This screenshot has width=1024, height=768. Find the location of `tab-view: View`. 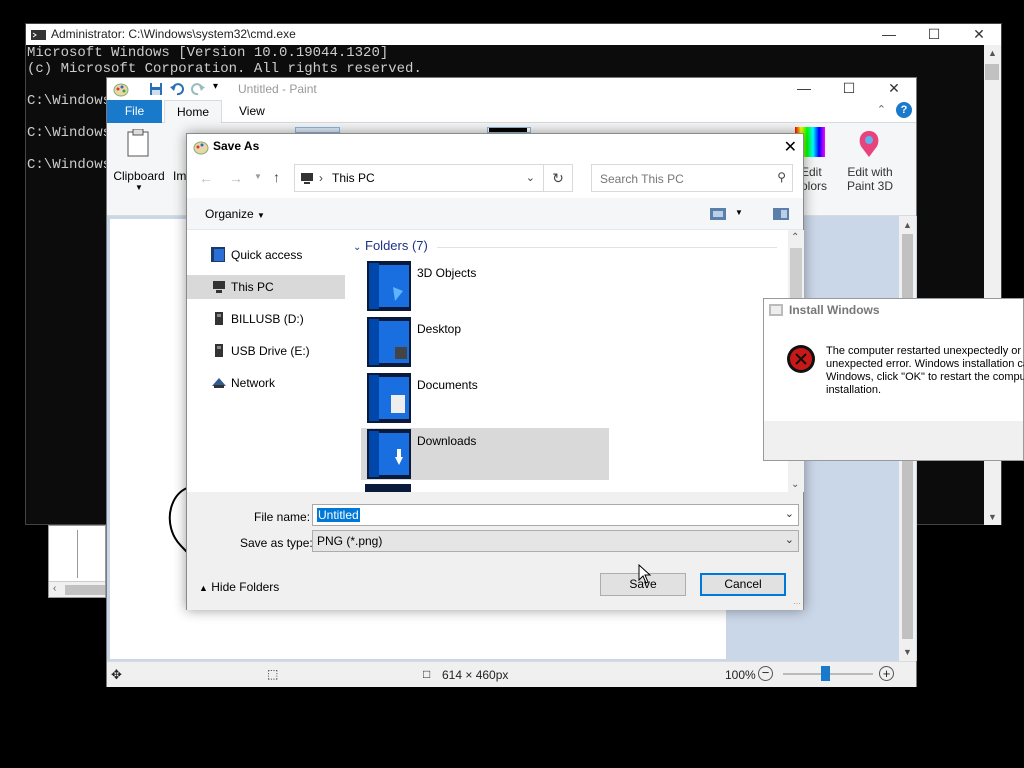

tab-view: View is located at coordinates (252, 111).